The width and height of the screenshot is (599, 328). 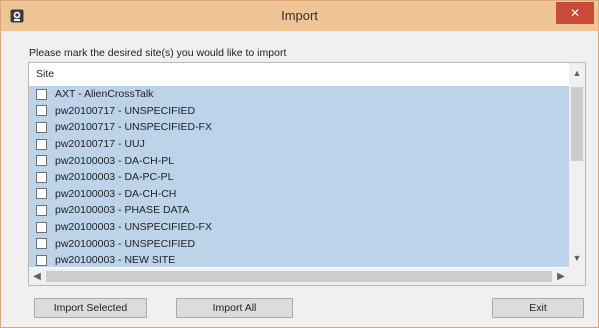 I want to click on horizontal-scroll-thumb, so click(x=299, y=276).